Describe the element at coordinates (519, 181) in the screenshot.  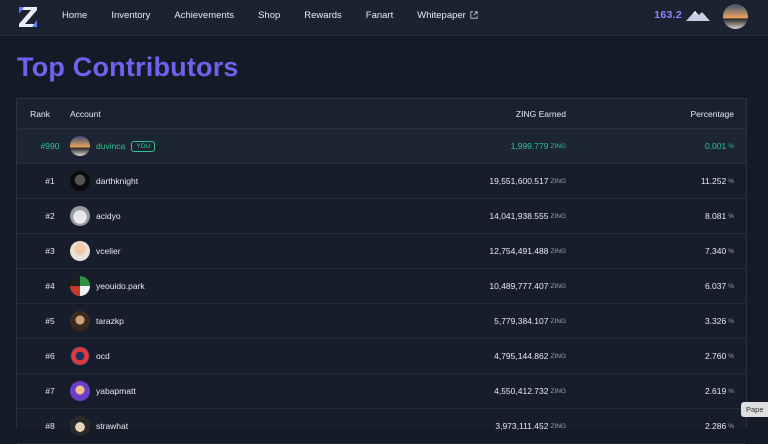
I see `zing-value: 19,551,600.517` at that location.